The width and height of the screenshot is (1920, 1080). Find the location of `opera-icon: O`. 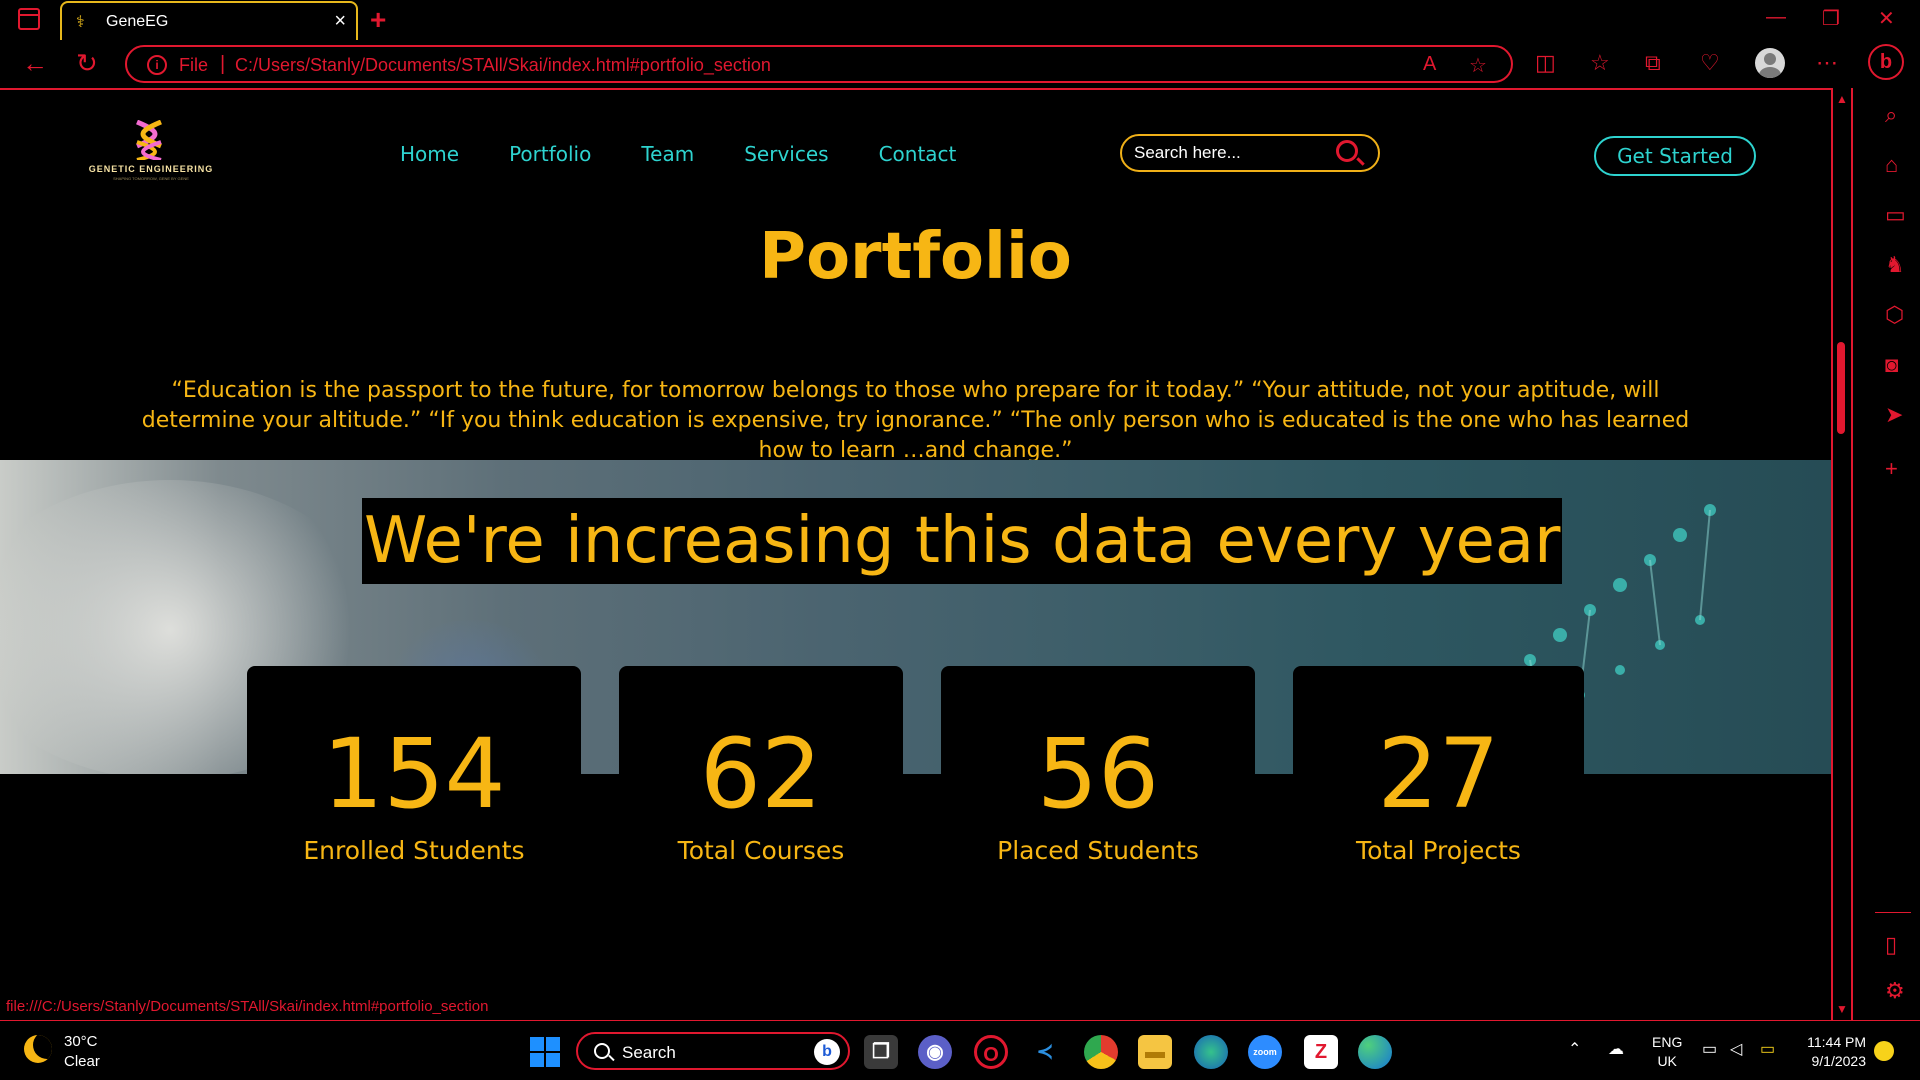

opera-icon: O is located at coordinates (991, 1052).